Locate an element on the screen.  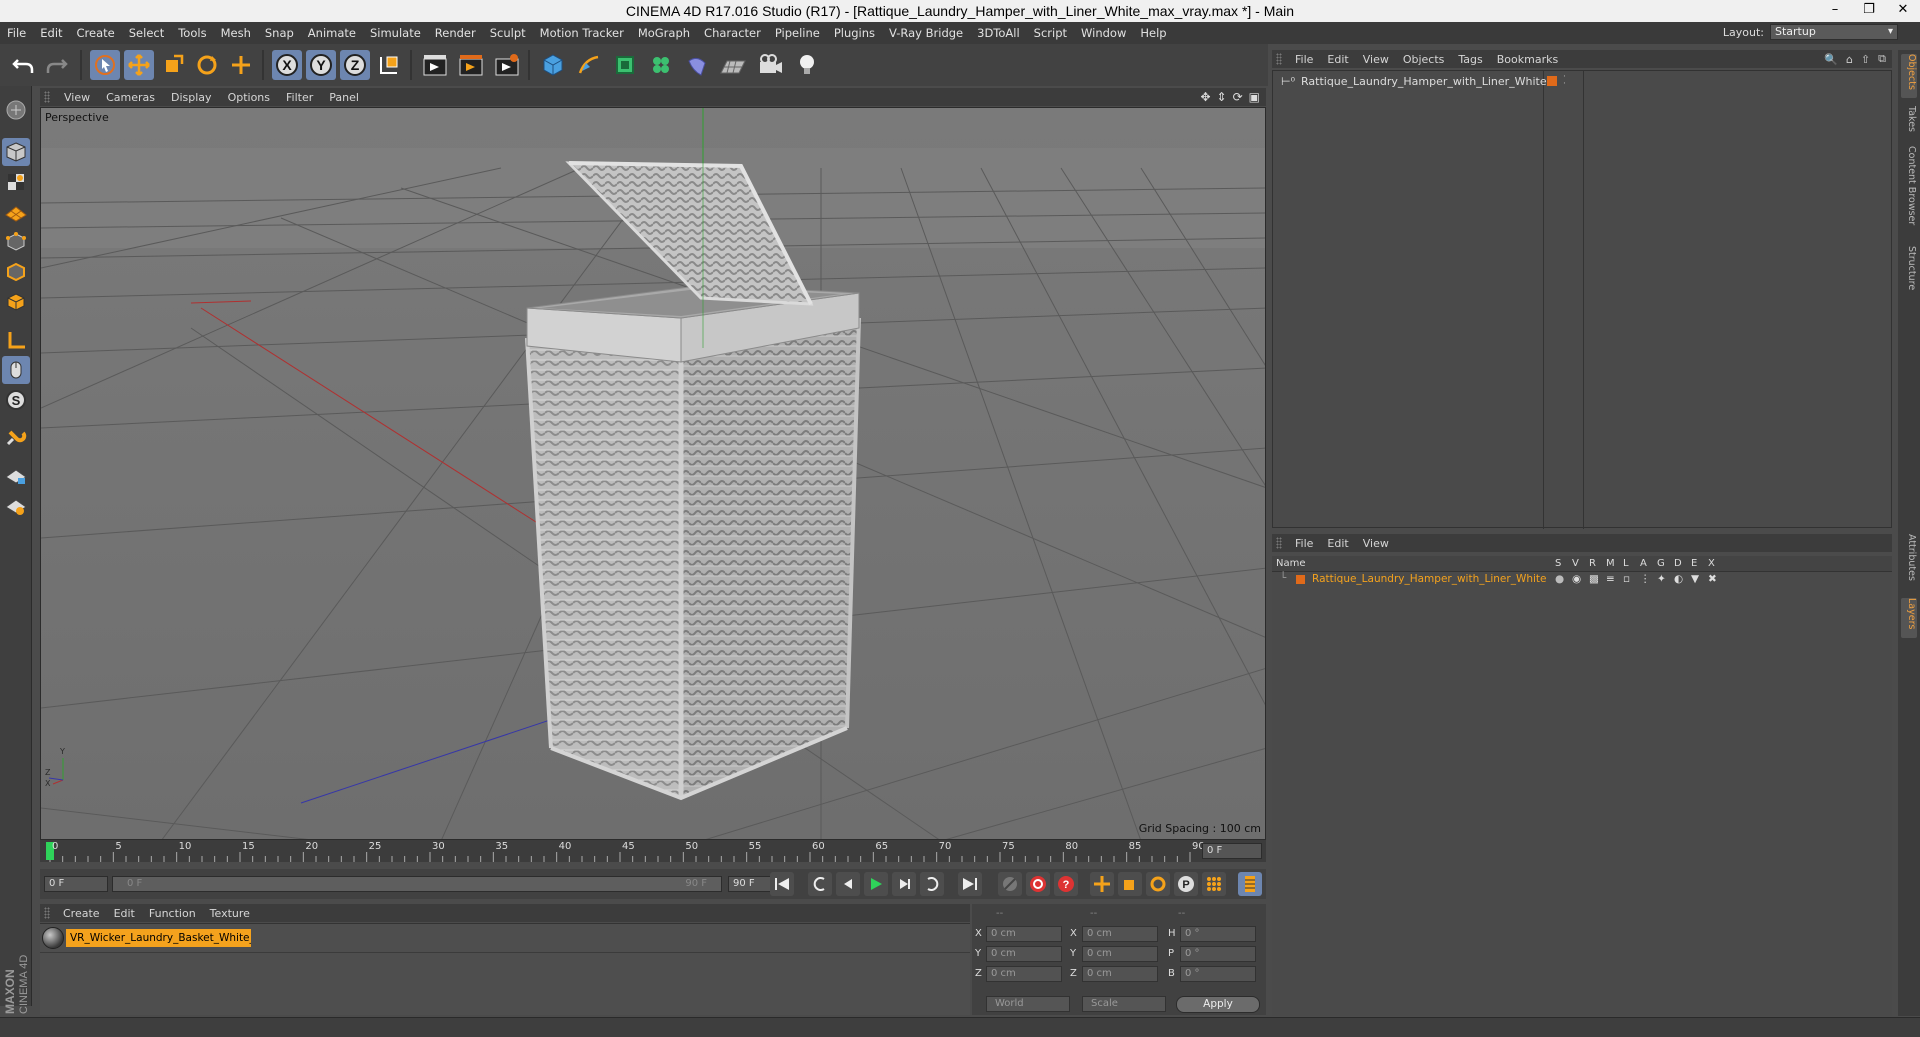
layer-menu-edit: Edit is located at coordinates (1337, 543).